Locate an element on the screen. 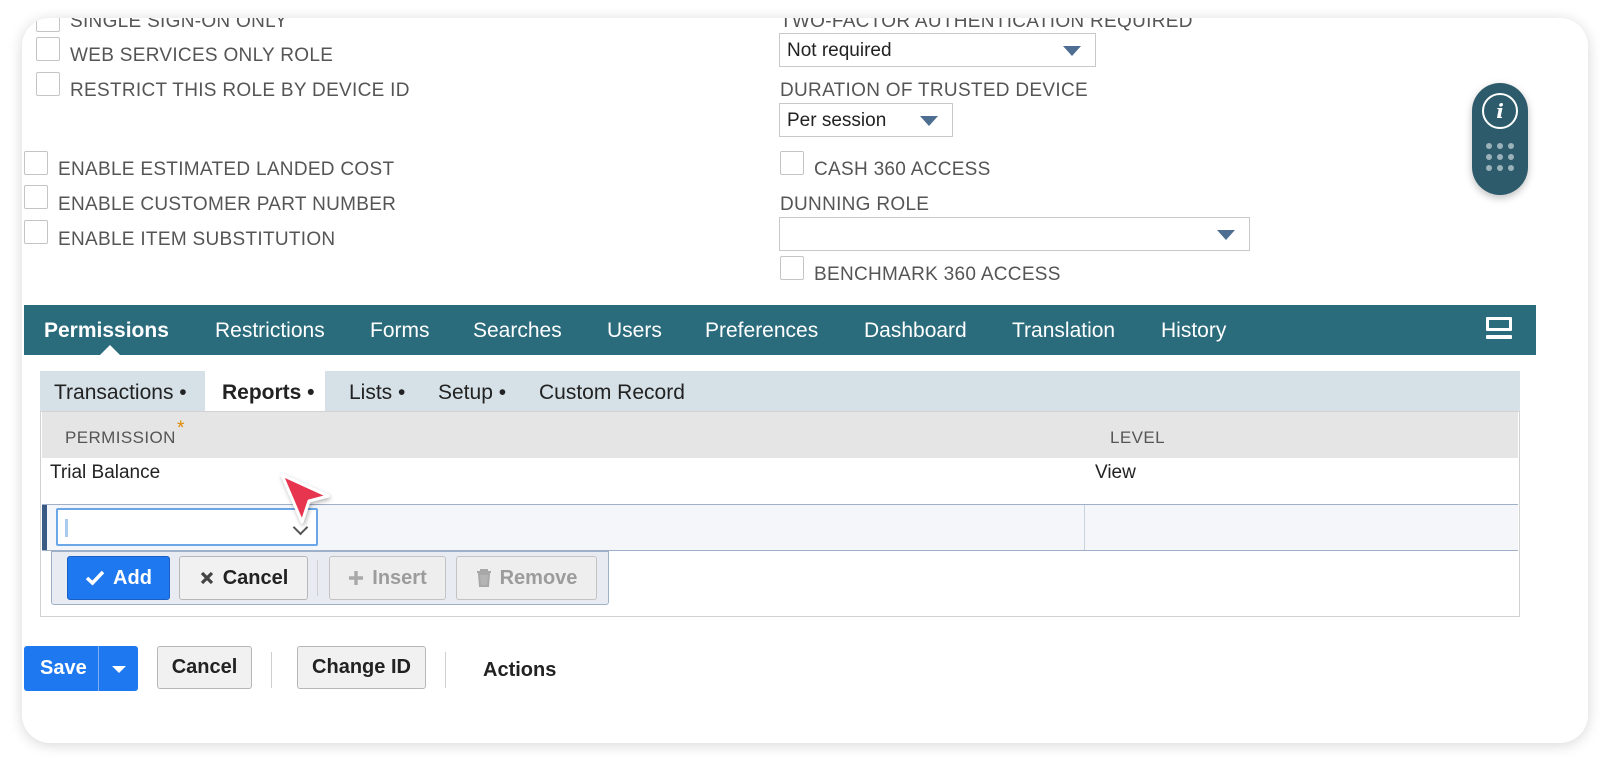  line-button-bar: Add Cancel Insert Remove is located at coordinates (330, 578).